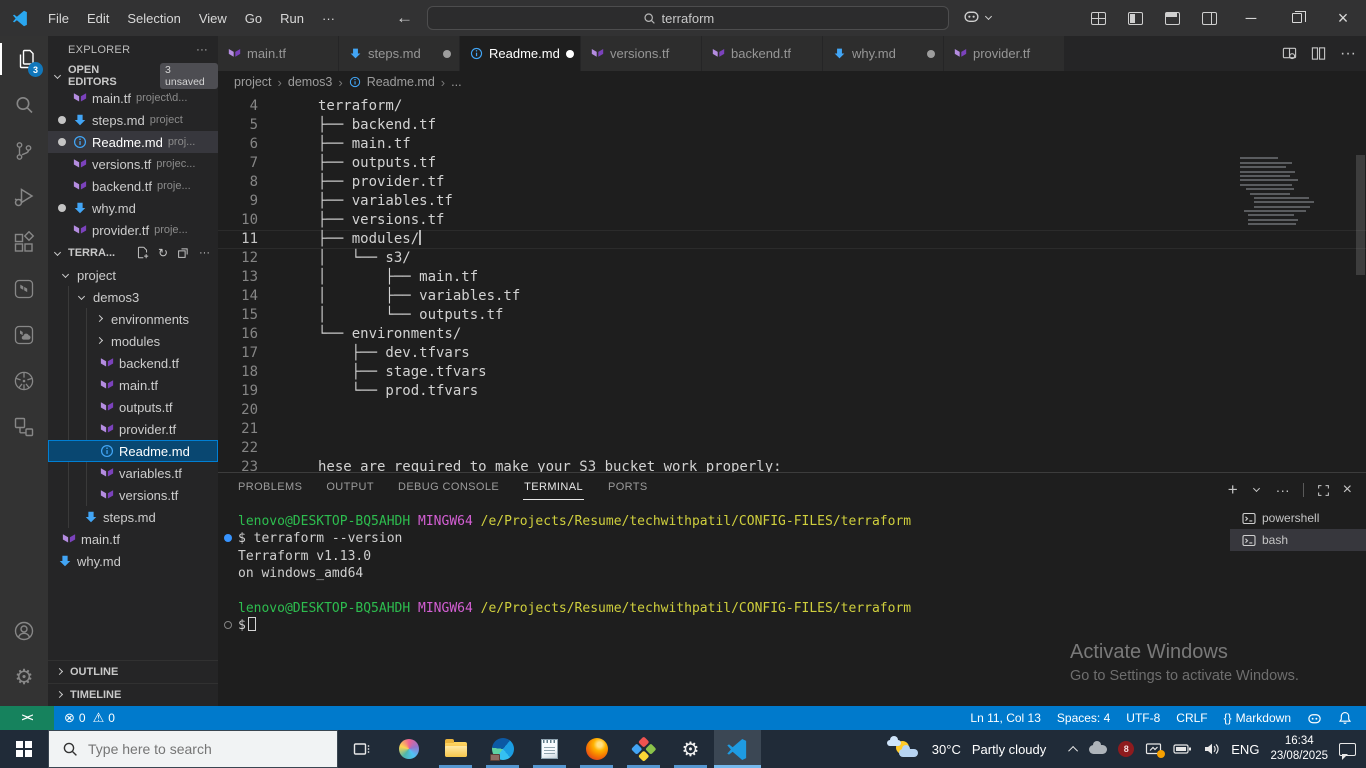 This screenshot has height=768, width=1366. I want to click on terraform-icon, so click(24, 289).